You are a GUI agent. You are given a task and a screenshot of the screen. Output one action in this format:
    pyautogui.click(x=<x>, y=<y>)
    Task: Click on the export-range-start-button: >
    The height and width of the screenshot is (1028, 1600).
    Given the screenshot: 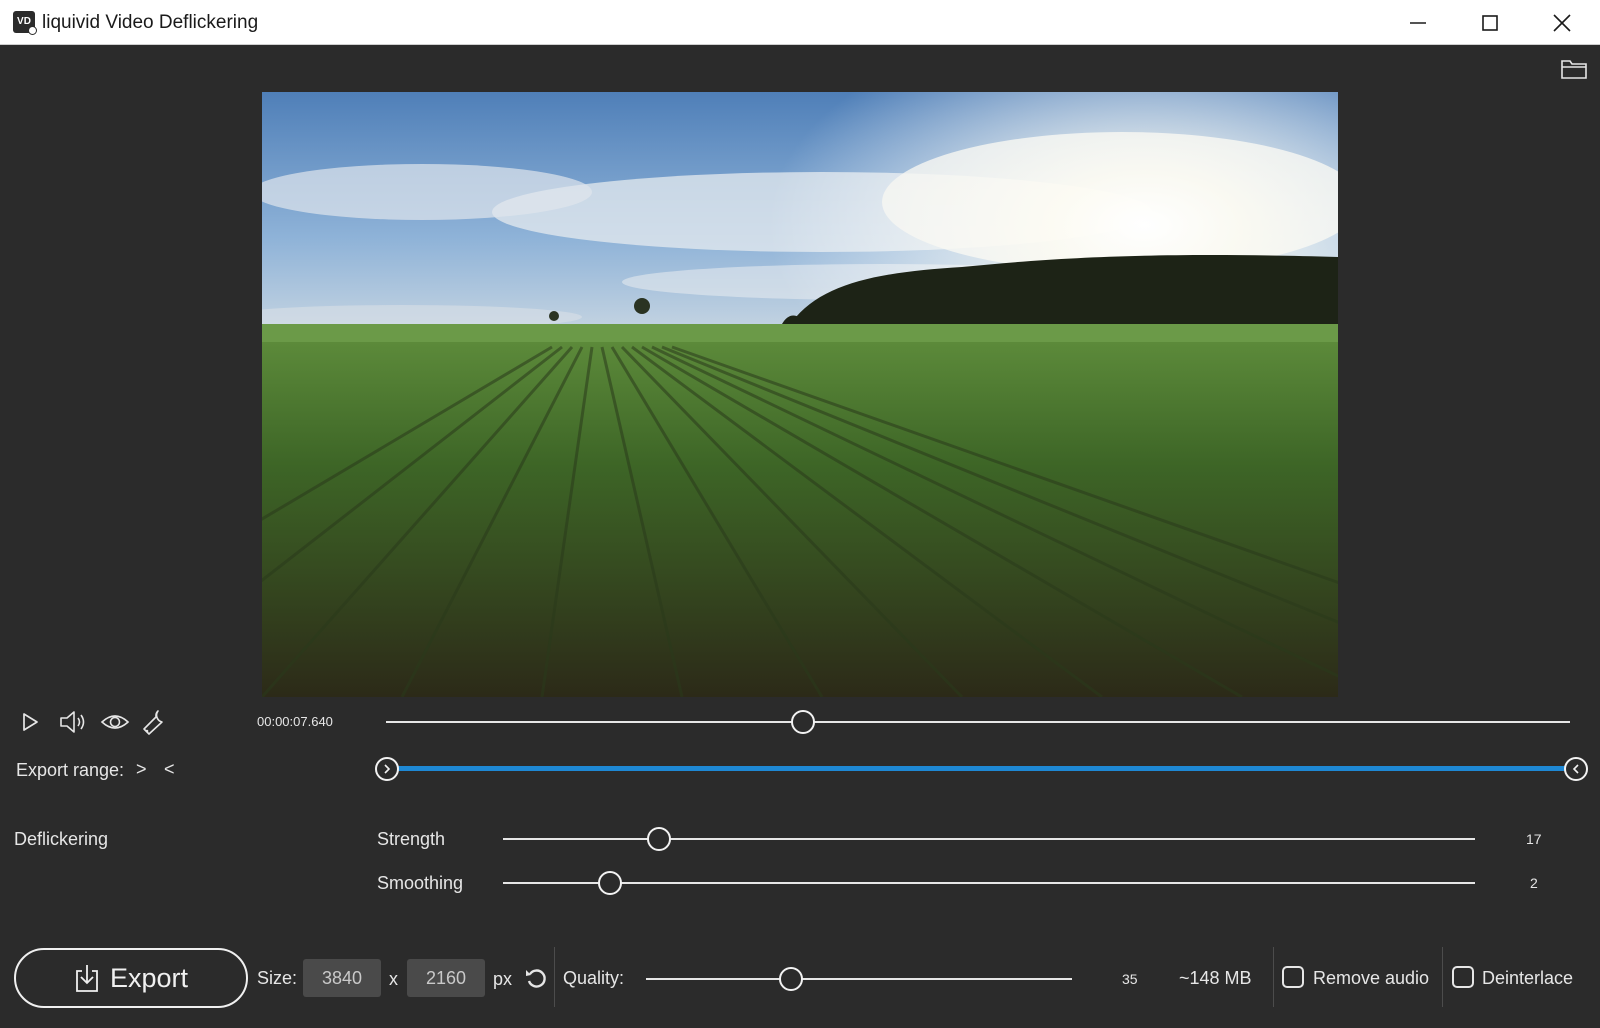 What is the action you would take?
    pyautogui.click(x=141, y=769)
    